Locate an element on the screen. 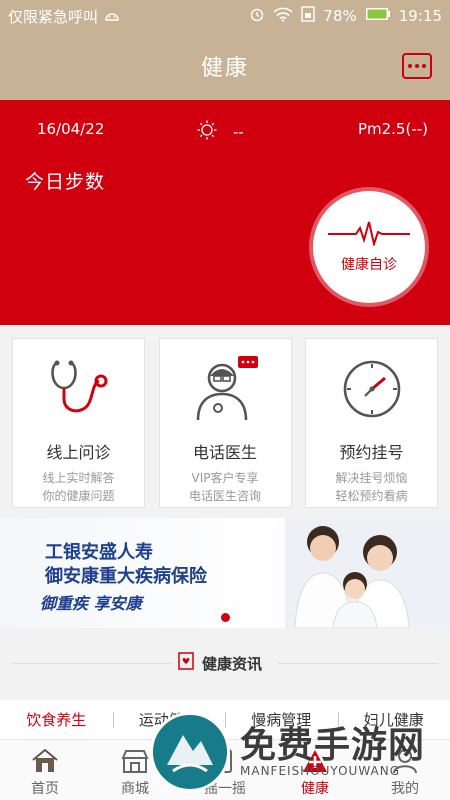 The width and height of the screenshot is (450, 800). self-check-button: 健康自诊 is located at coordinates (369, 247).